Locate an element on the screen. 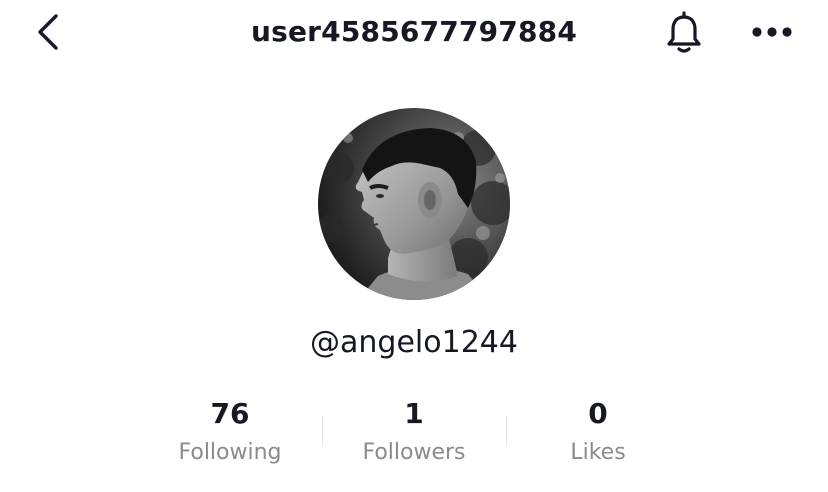 This screenshot has width=828, height=492. notifications-button is located at coordinates (684, 32).